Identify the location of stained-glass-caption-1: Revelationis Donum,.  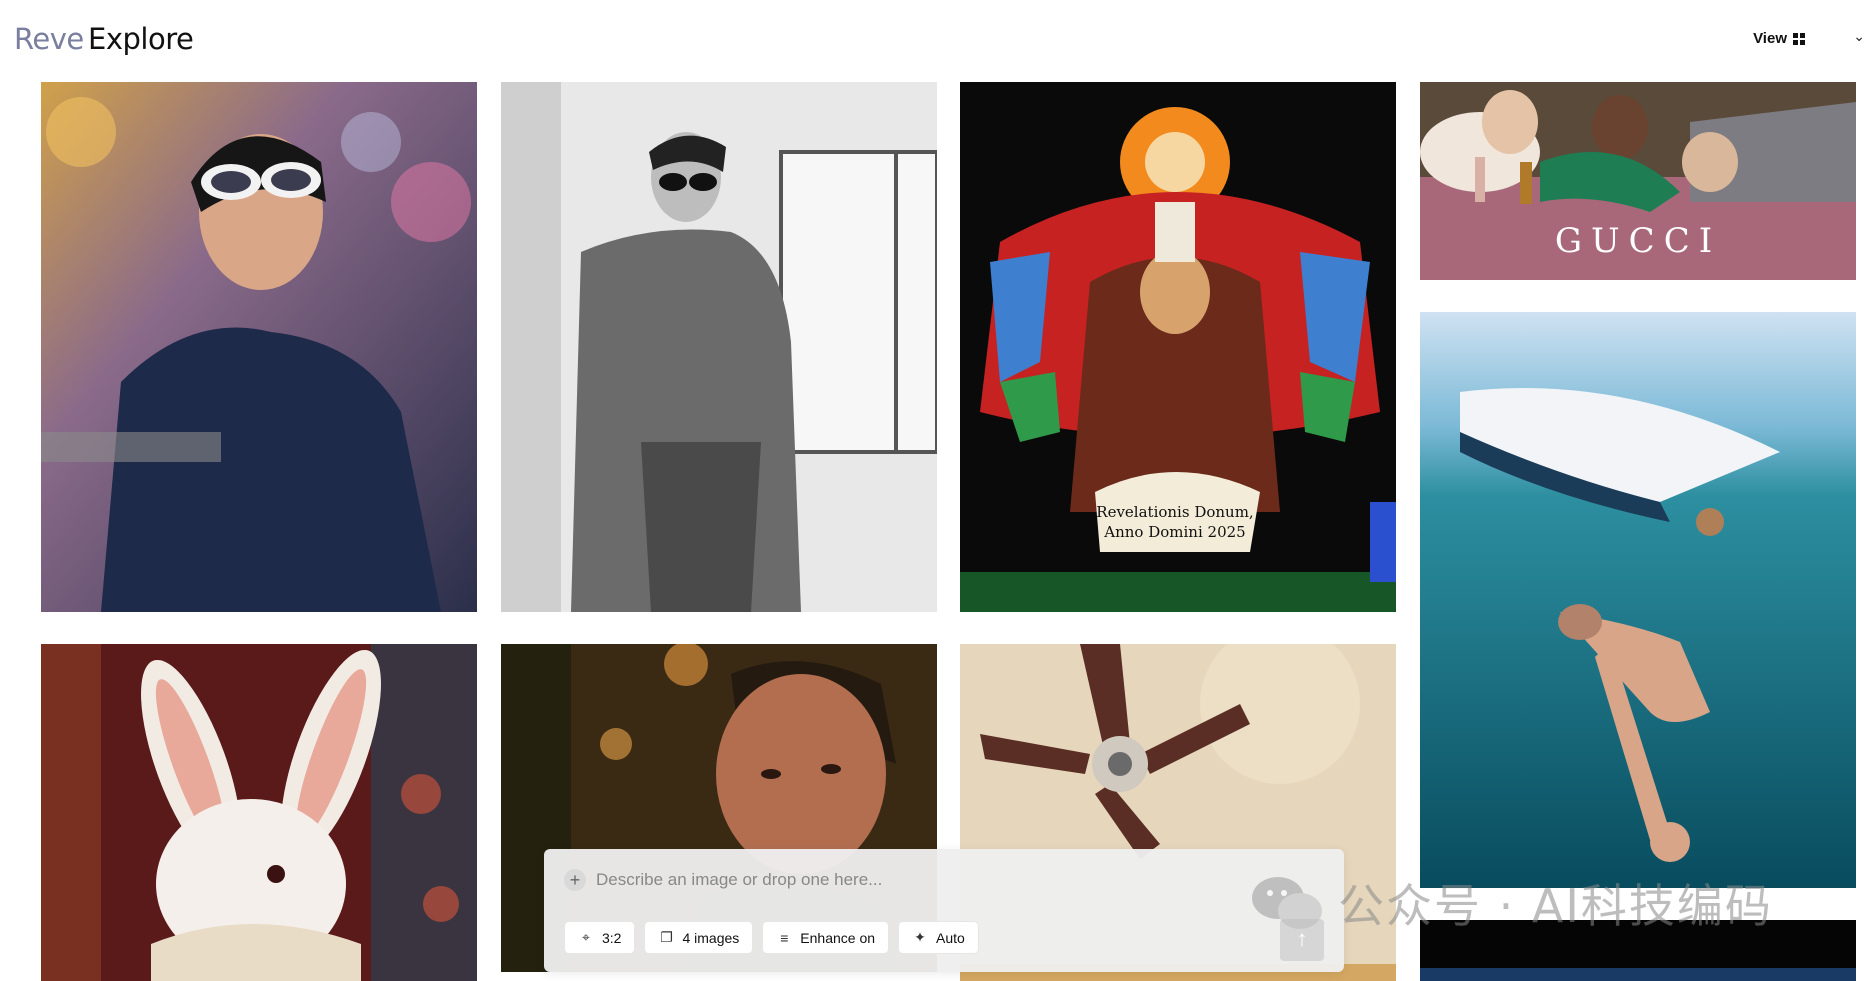
(1174, 512).